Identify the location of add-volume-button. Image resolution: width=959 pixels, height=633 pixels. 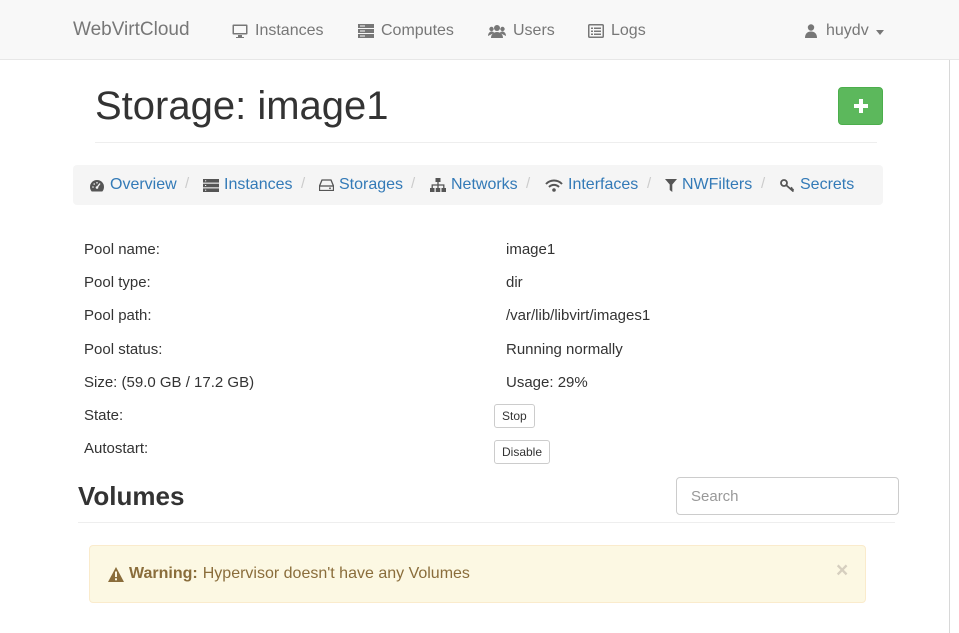
(860, 106).